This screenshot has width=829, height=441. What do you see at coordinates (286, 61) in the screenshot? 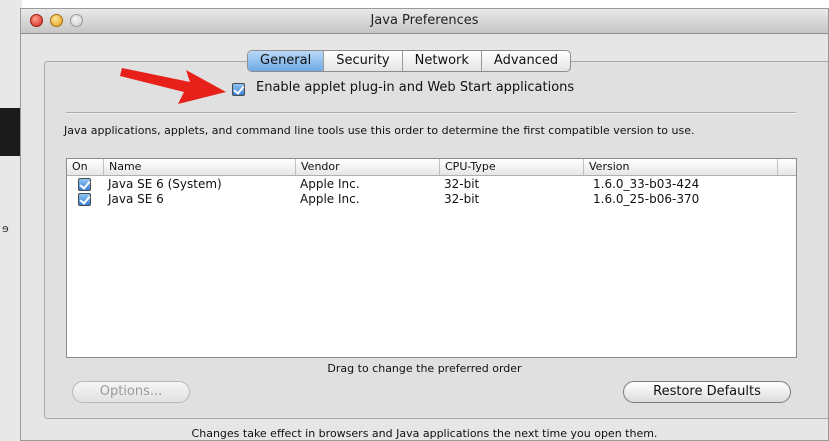
I see `tab-general: General` at bounding box center [286, 61].